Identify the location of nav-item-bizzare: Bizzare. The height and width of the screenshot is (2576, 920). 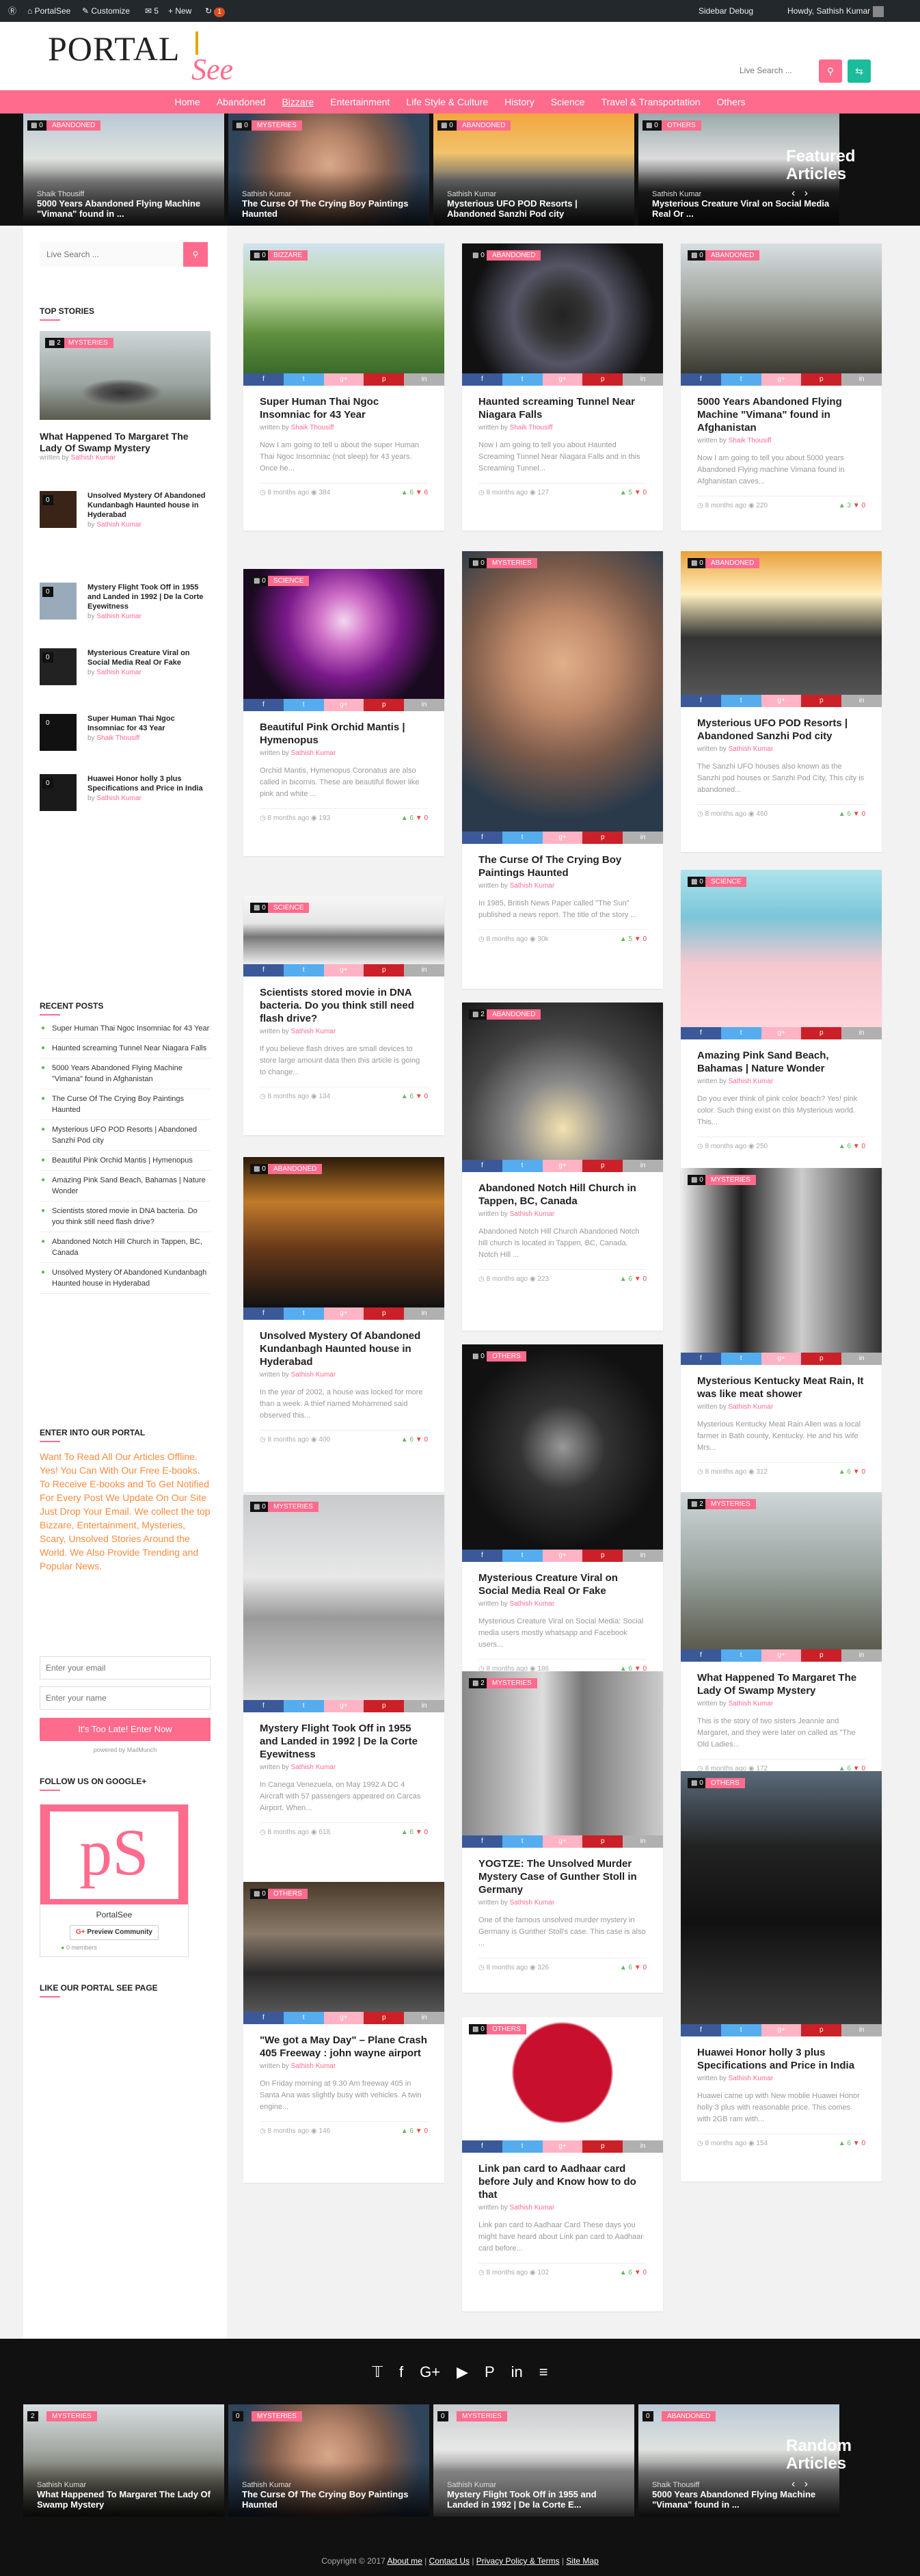
(298, 102).